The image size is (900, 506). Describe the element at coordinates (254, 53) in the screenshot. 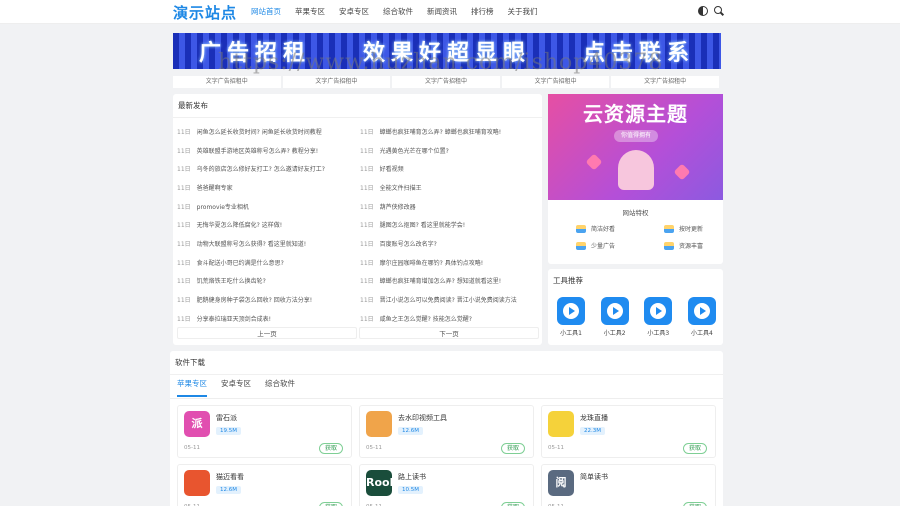

I see `banner-text-1: 广告招租` at that location.